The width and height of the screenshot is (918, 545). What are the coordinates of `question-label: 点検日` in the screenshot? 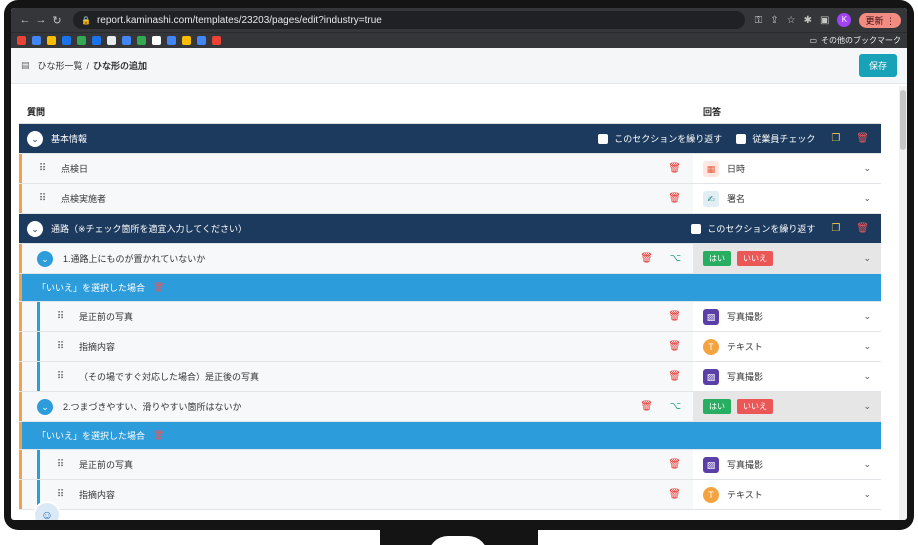 It's located at (74, 168).